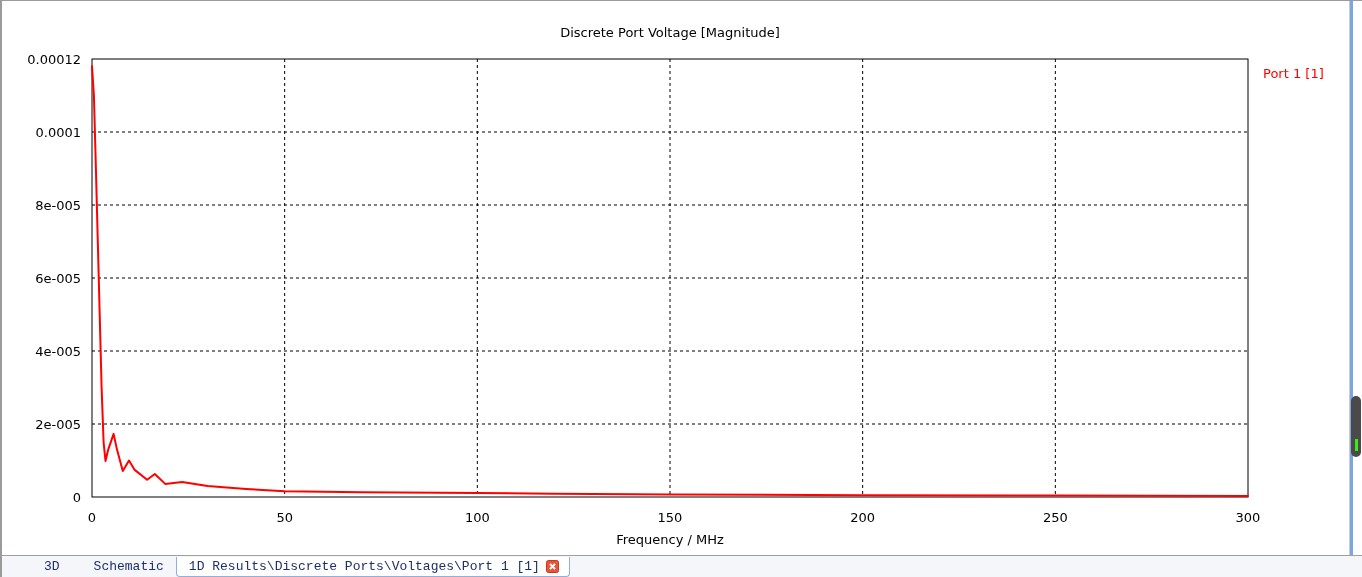 This screenshot has height=577, width=1362. Describe the element at coordinates (477, 517) in the screenshot. I see `x-tick-label: 100` at that location.